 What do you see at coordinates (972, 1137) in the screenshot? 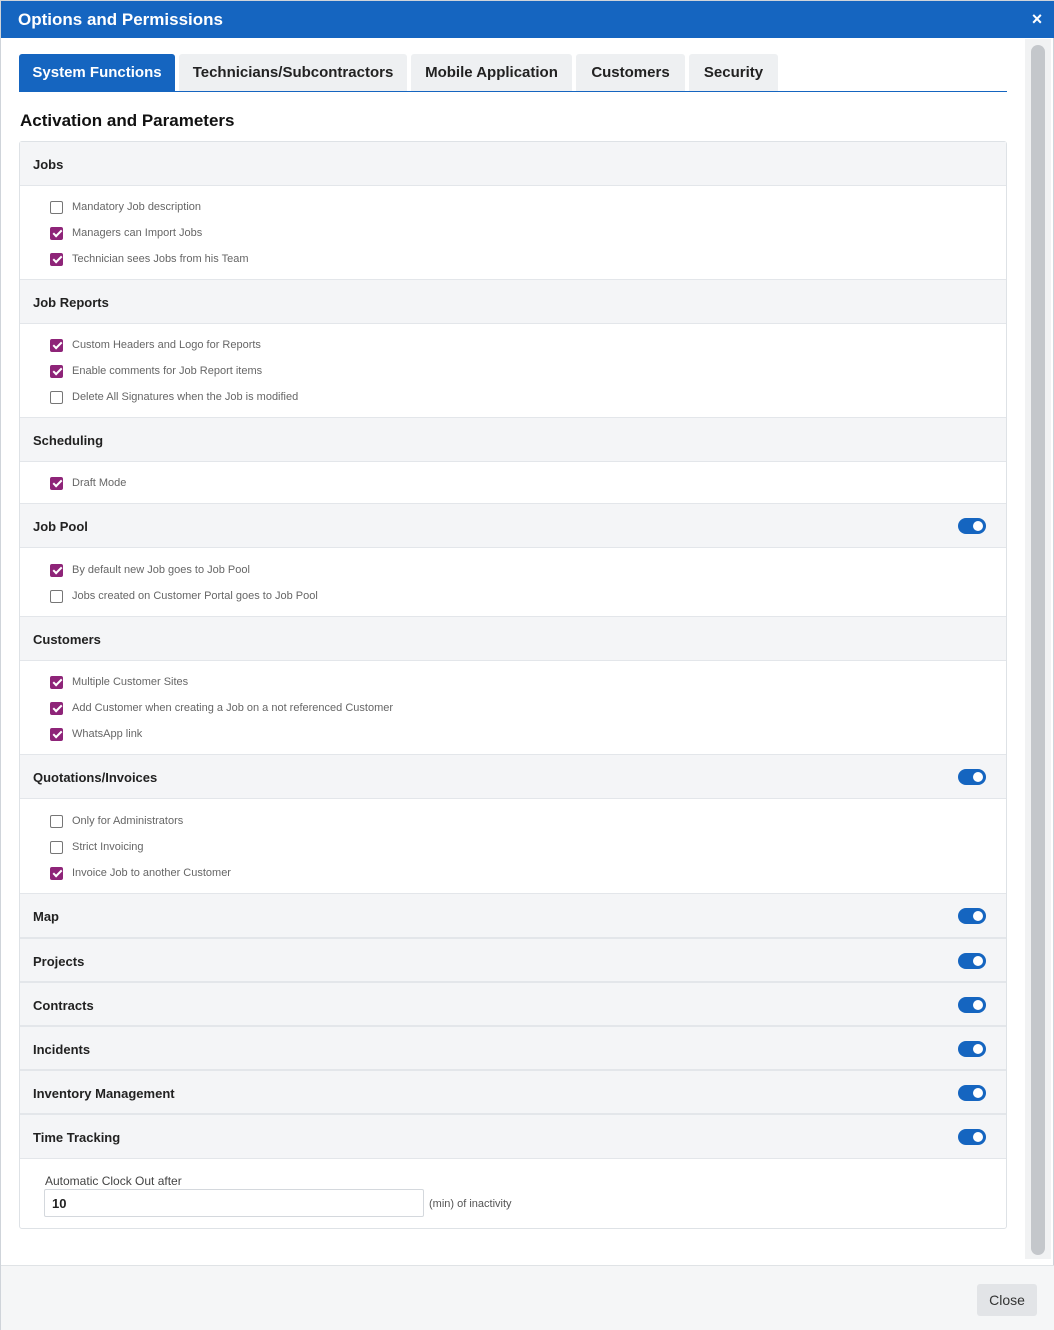
I see `time-tracking-toggle` at bounding box center [972, 1137].